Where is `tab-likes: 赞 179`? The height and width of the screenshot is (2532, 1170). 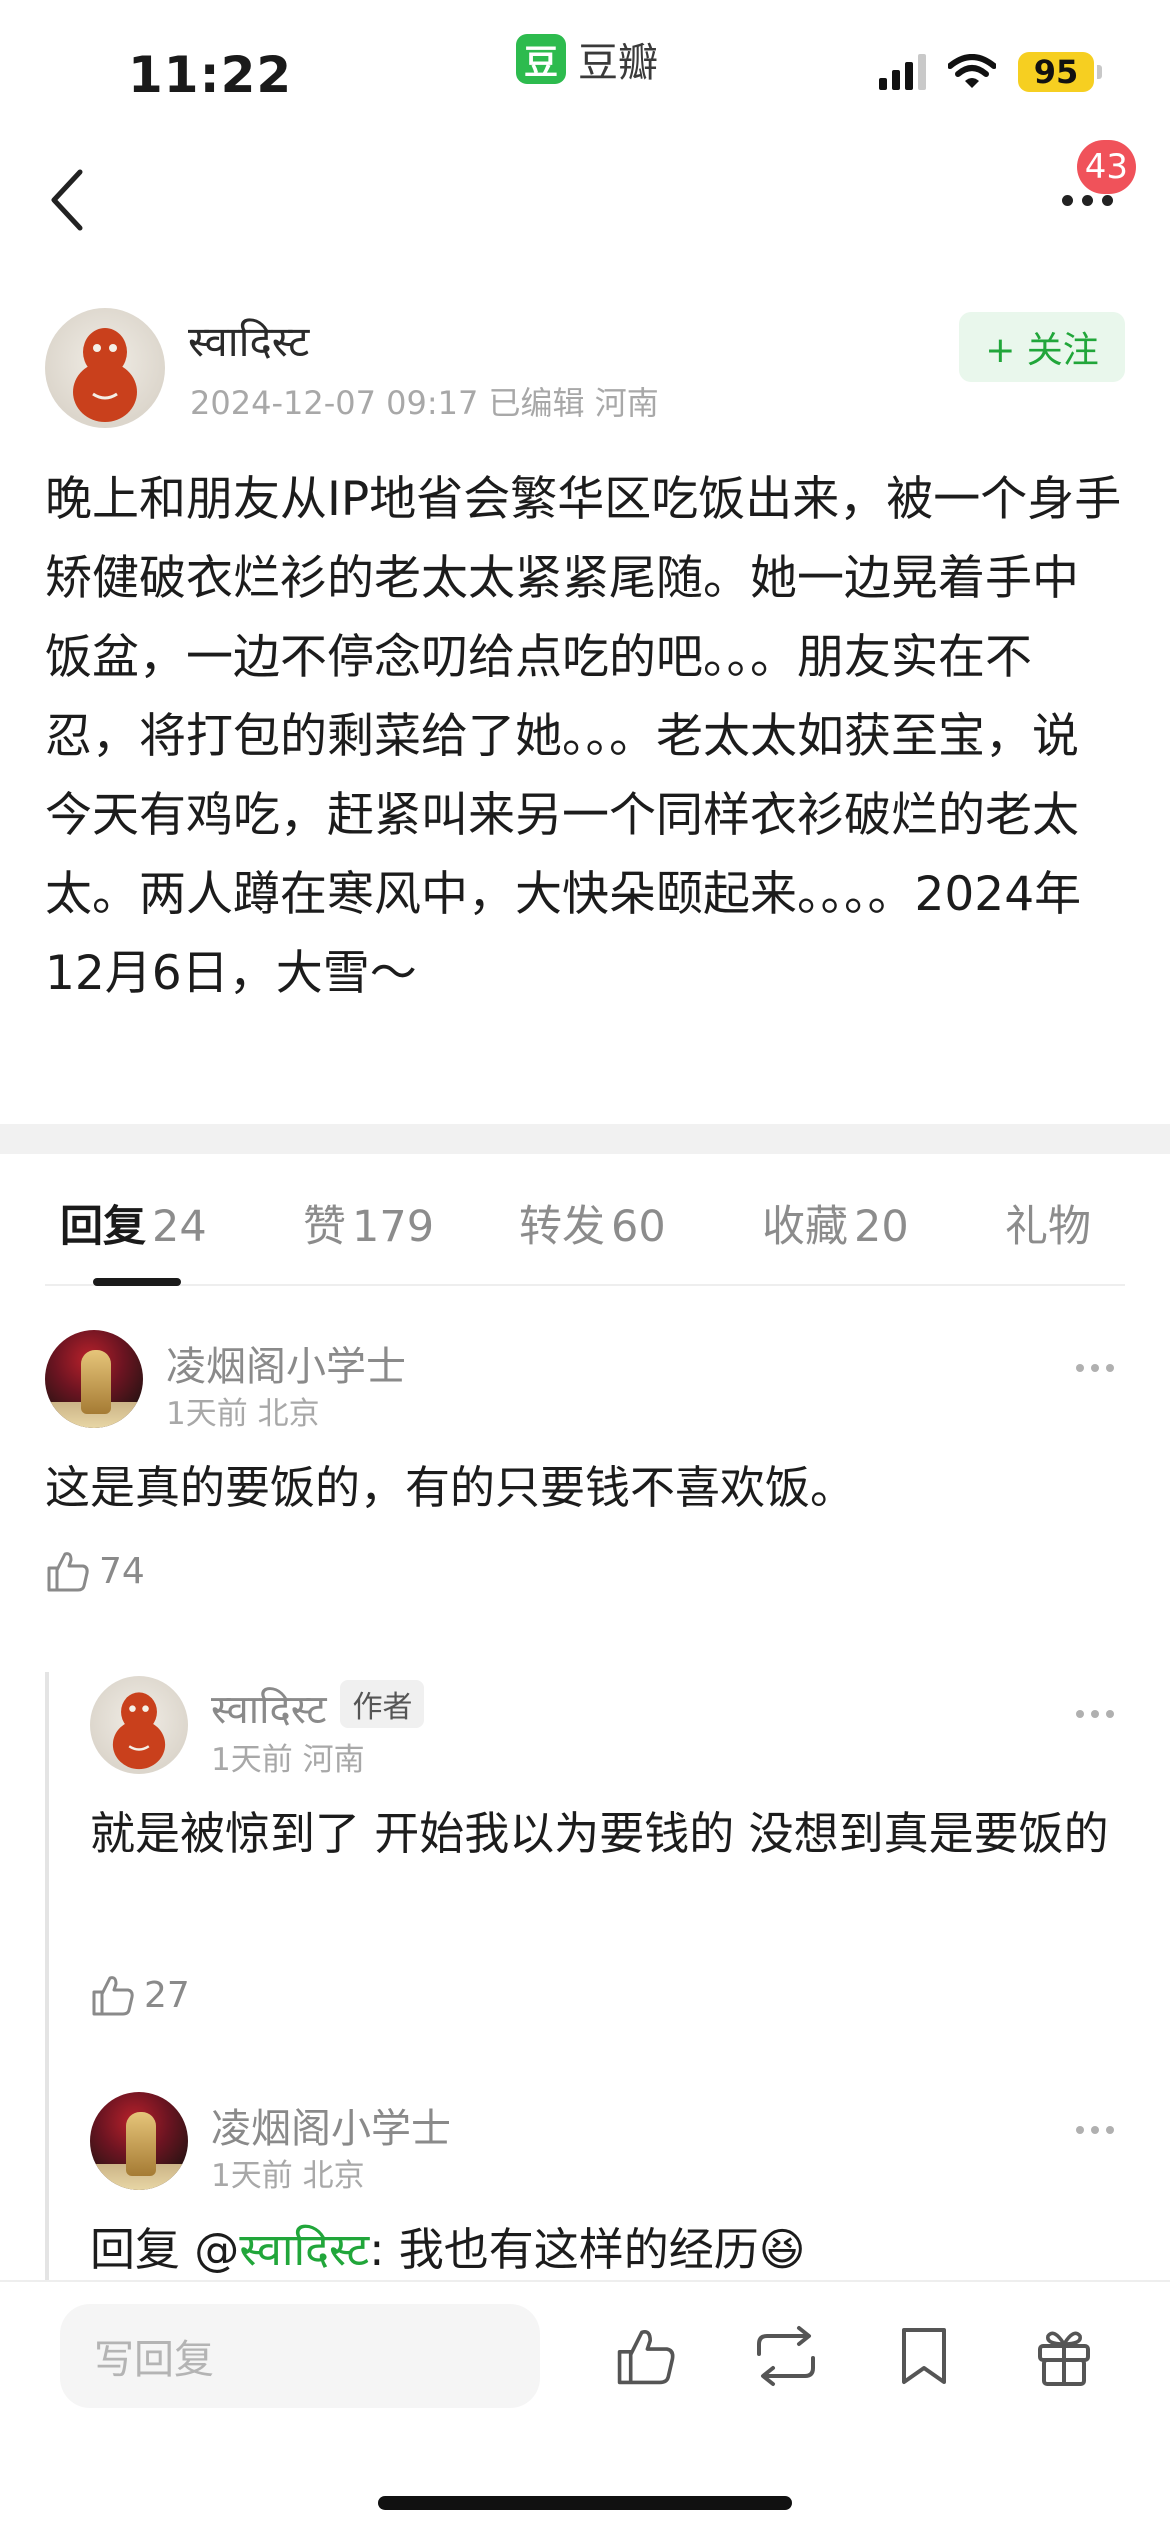 tab-likes: 赞 179 is located at coordinates (368, 1223).